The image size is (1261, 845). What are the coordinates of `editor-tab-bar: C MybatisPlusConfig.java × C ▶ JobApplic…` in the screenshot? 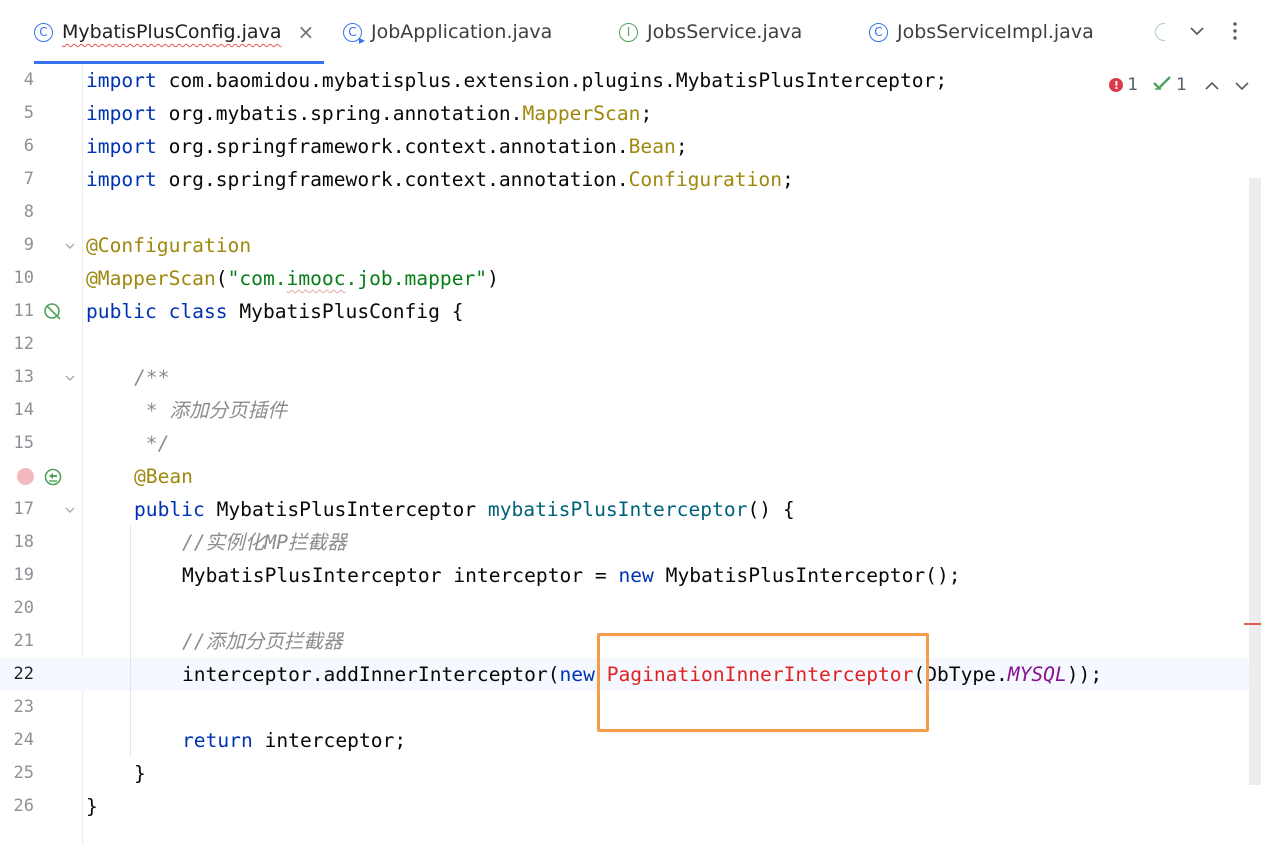 It's located at (630, 32).